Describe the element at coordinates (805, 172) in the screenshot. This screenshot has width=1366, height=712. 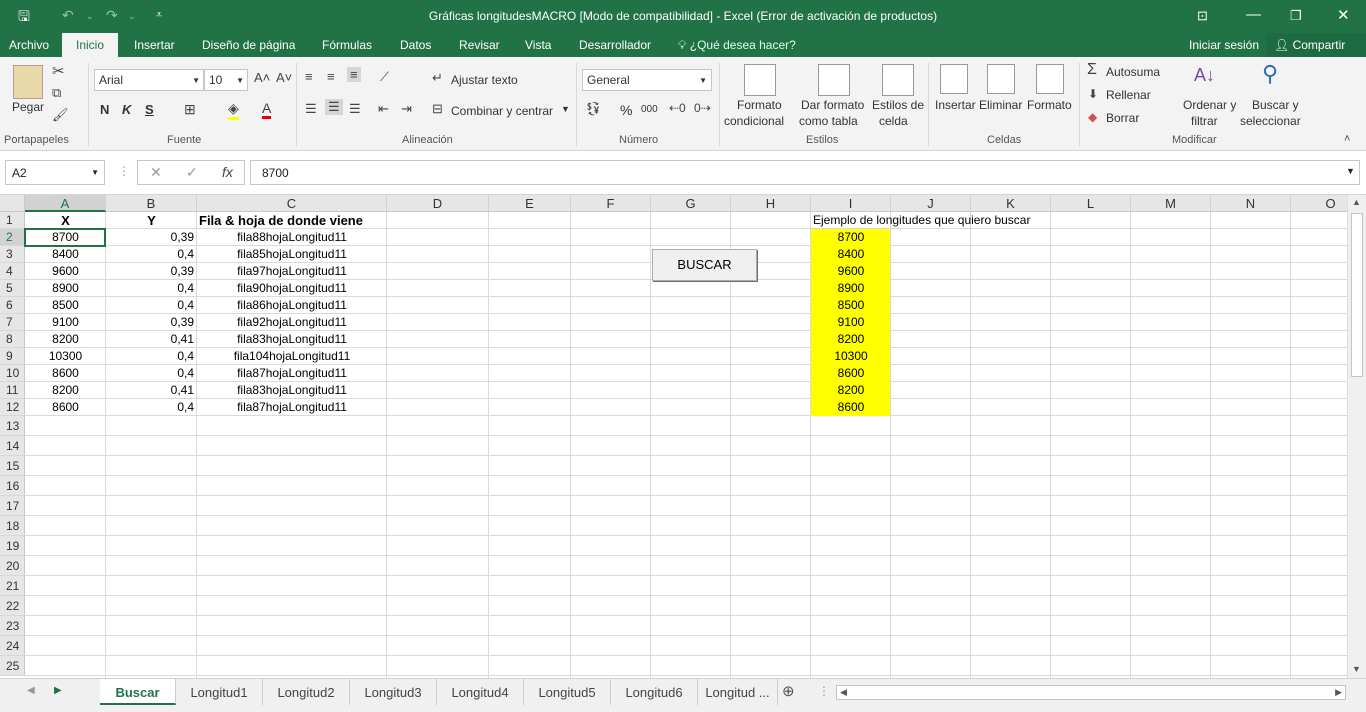
I see `formula-input: 8700` at that location.